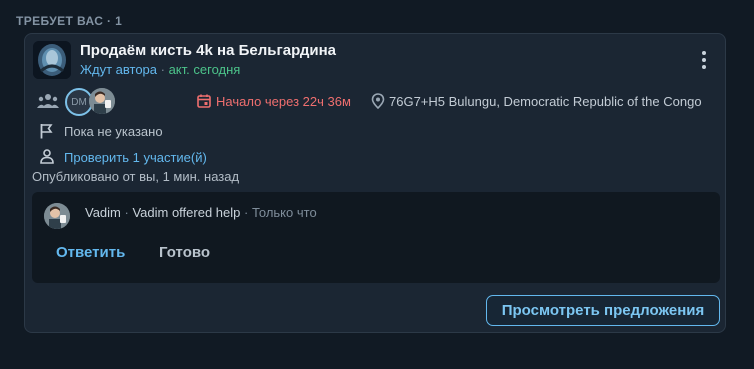 The height and width of the screenshot is (369, 754). What do you see at coordinates (48, 101) in the screenshot?
I see `group-icon` at bounding box center [48, 101].